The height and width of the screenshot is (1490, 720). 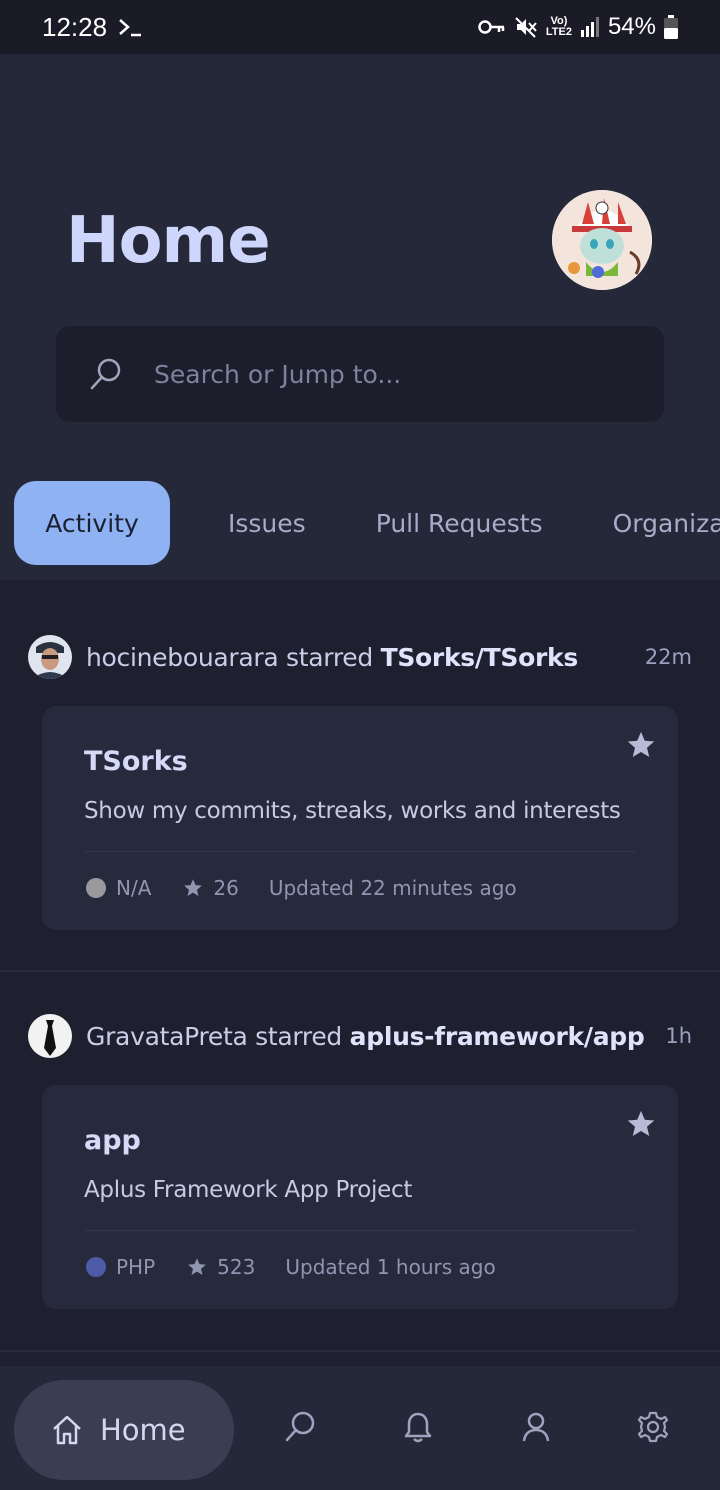 I want to click on profile-icon, so click(x=536, y=1427).